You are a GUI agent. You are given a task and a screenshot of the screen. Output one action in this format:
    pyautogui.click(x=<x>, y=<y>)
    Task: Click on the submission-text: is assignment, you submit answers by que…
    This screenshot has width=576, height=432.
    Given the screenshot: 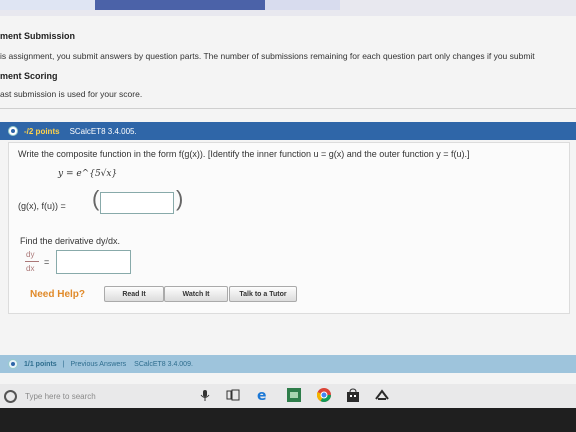 What is the action you would take?
    pyautogui.click(x=267, y=56)
    